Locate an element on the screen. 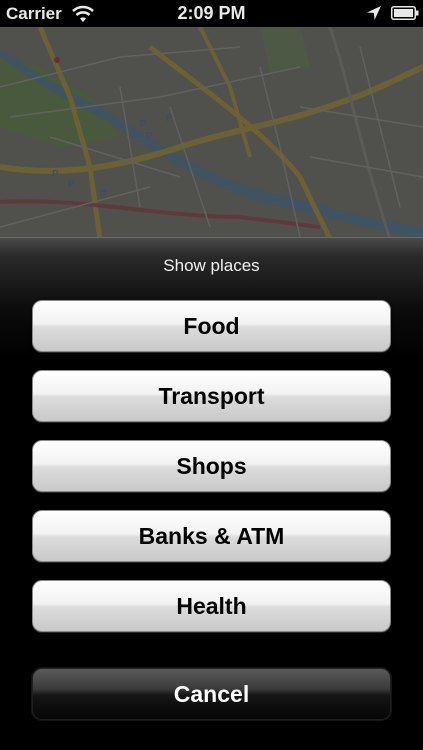  clock: 2:09 PM is located at coordinates (211, 13).